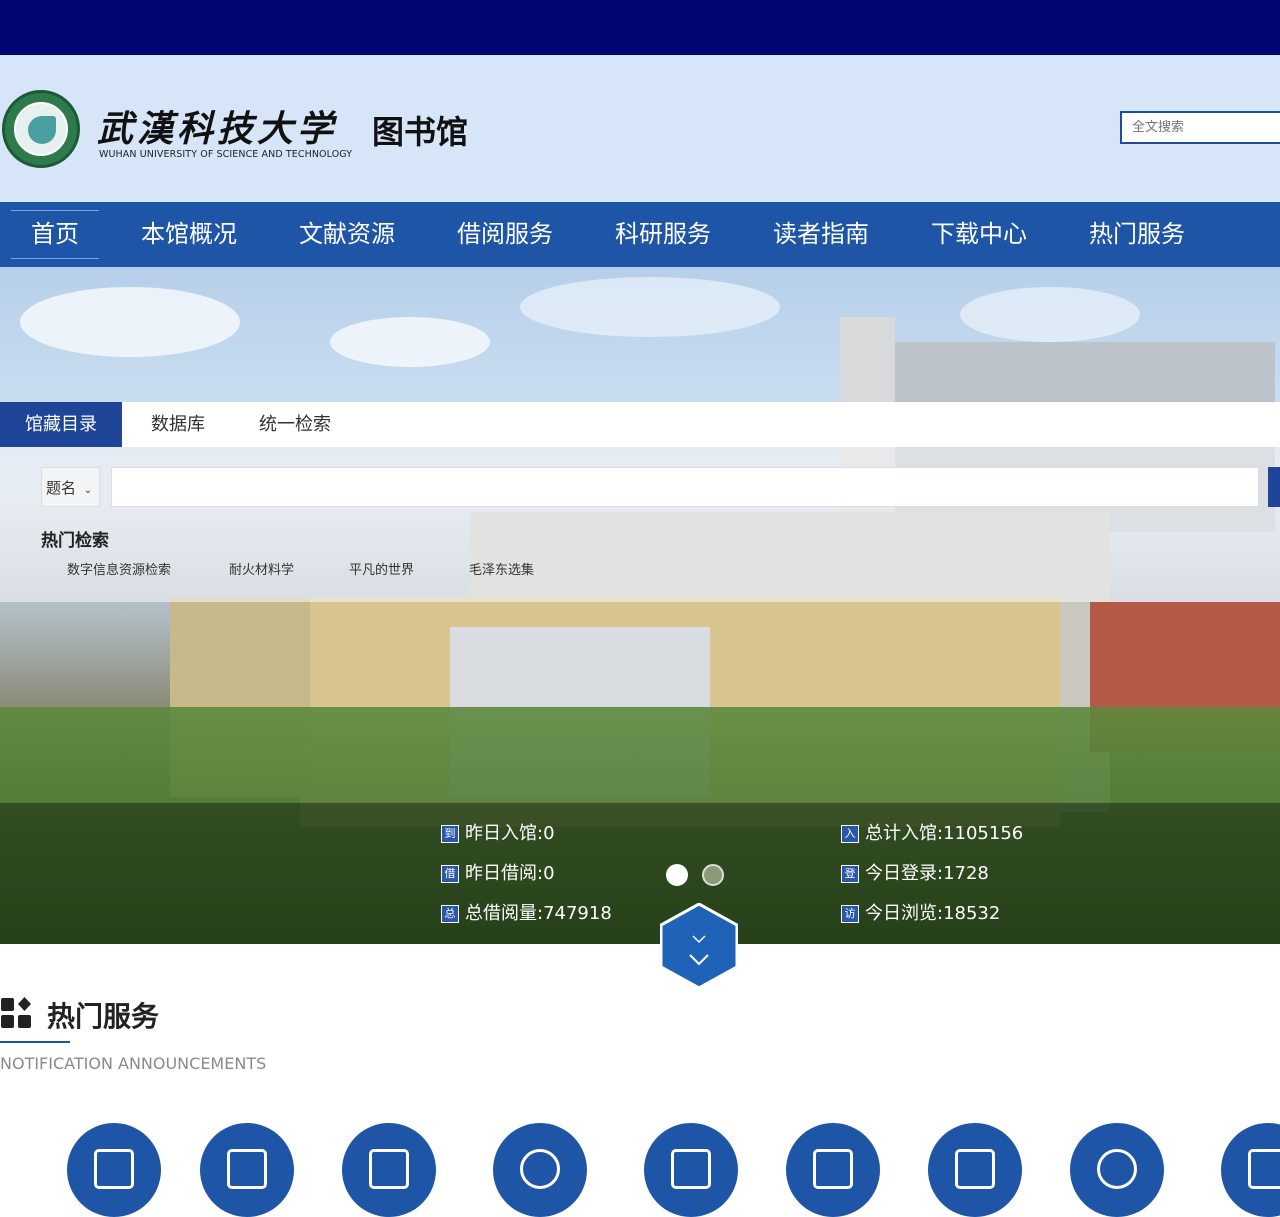 The image size is (1280, 1217). What do you see at coordinates (501, 873) in the screenshot?
I see `stat-label: 昨日借阅` at bounding box center [501, 873].